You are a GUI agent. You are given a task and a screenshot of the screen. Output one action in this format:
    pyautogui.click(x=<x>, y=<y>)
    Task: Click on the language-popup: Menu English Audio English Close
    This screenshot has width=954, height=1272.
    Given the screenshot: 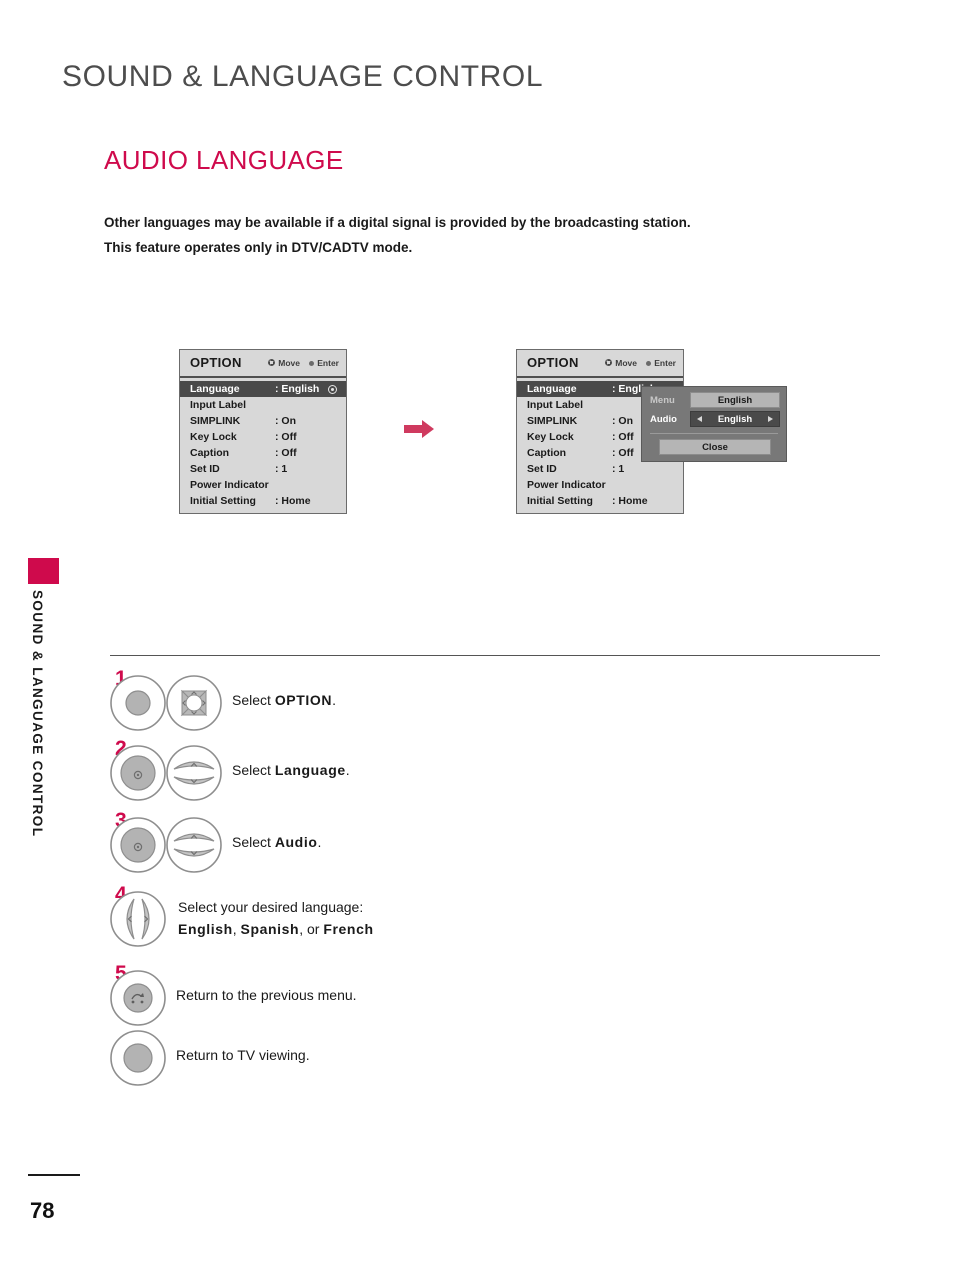 What is the action you would take?
    pyautogui.click(x=714, y=424)
    